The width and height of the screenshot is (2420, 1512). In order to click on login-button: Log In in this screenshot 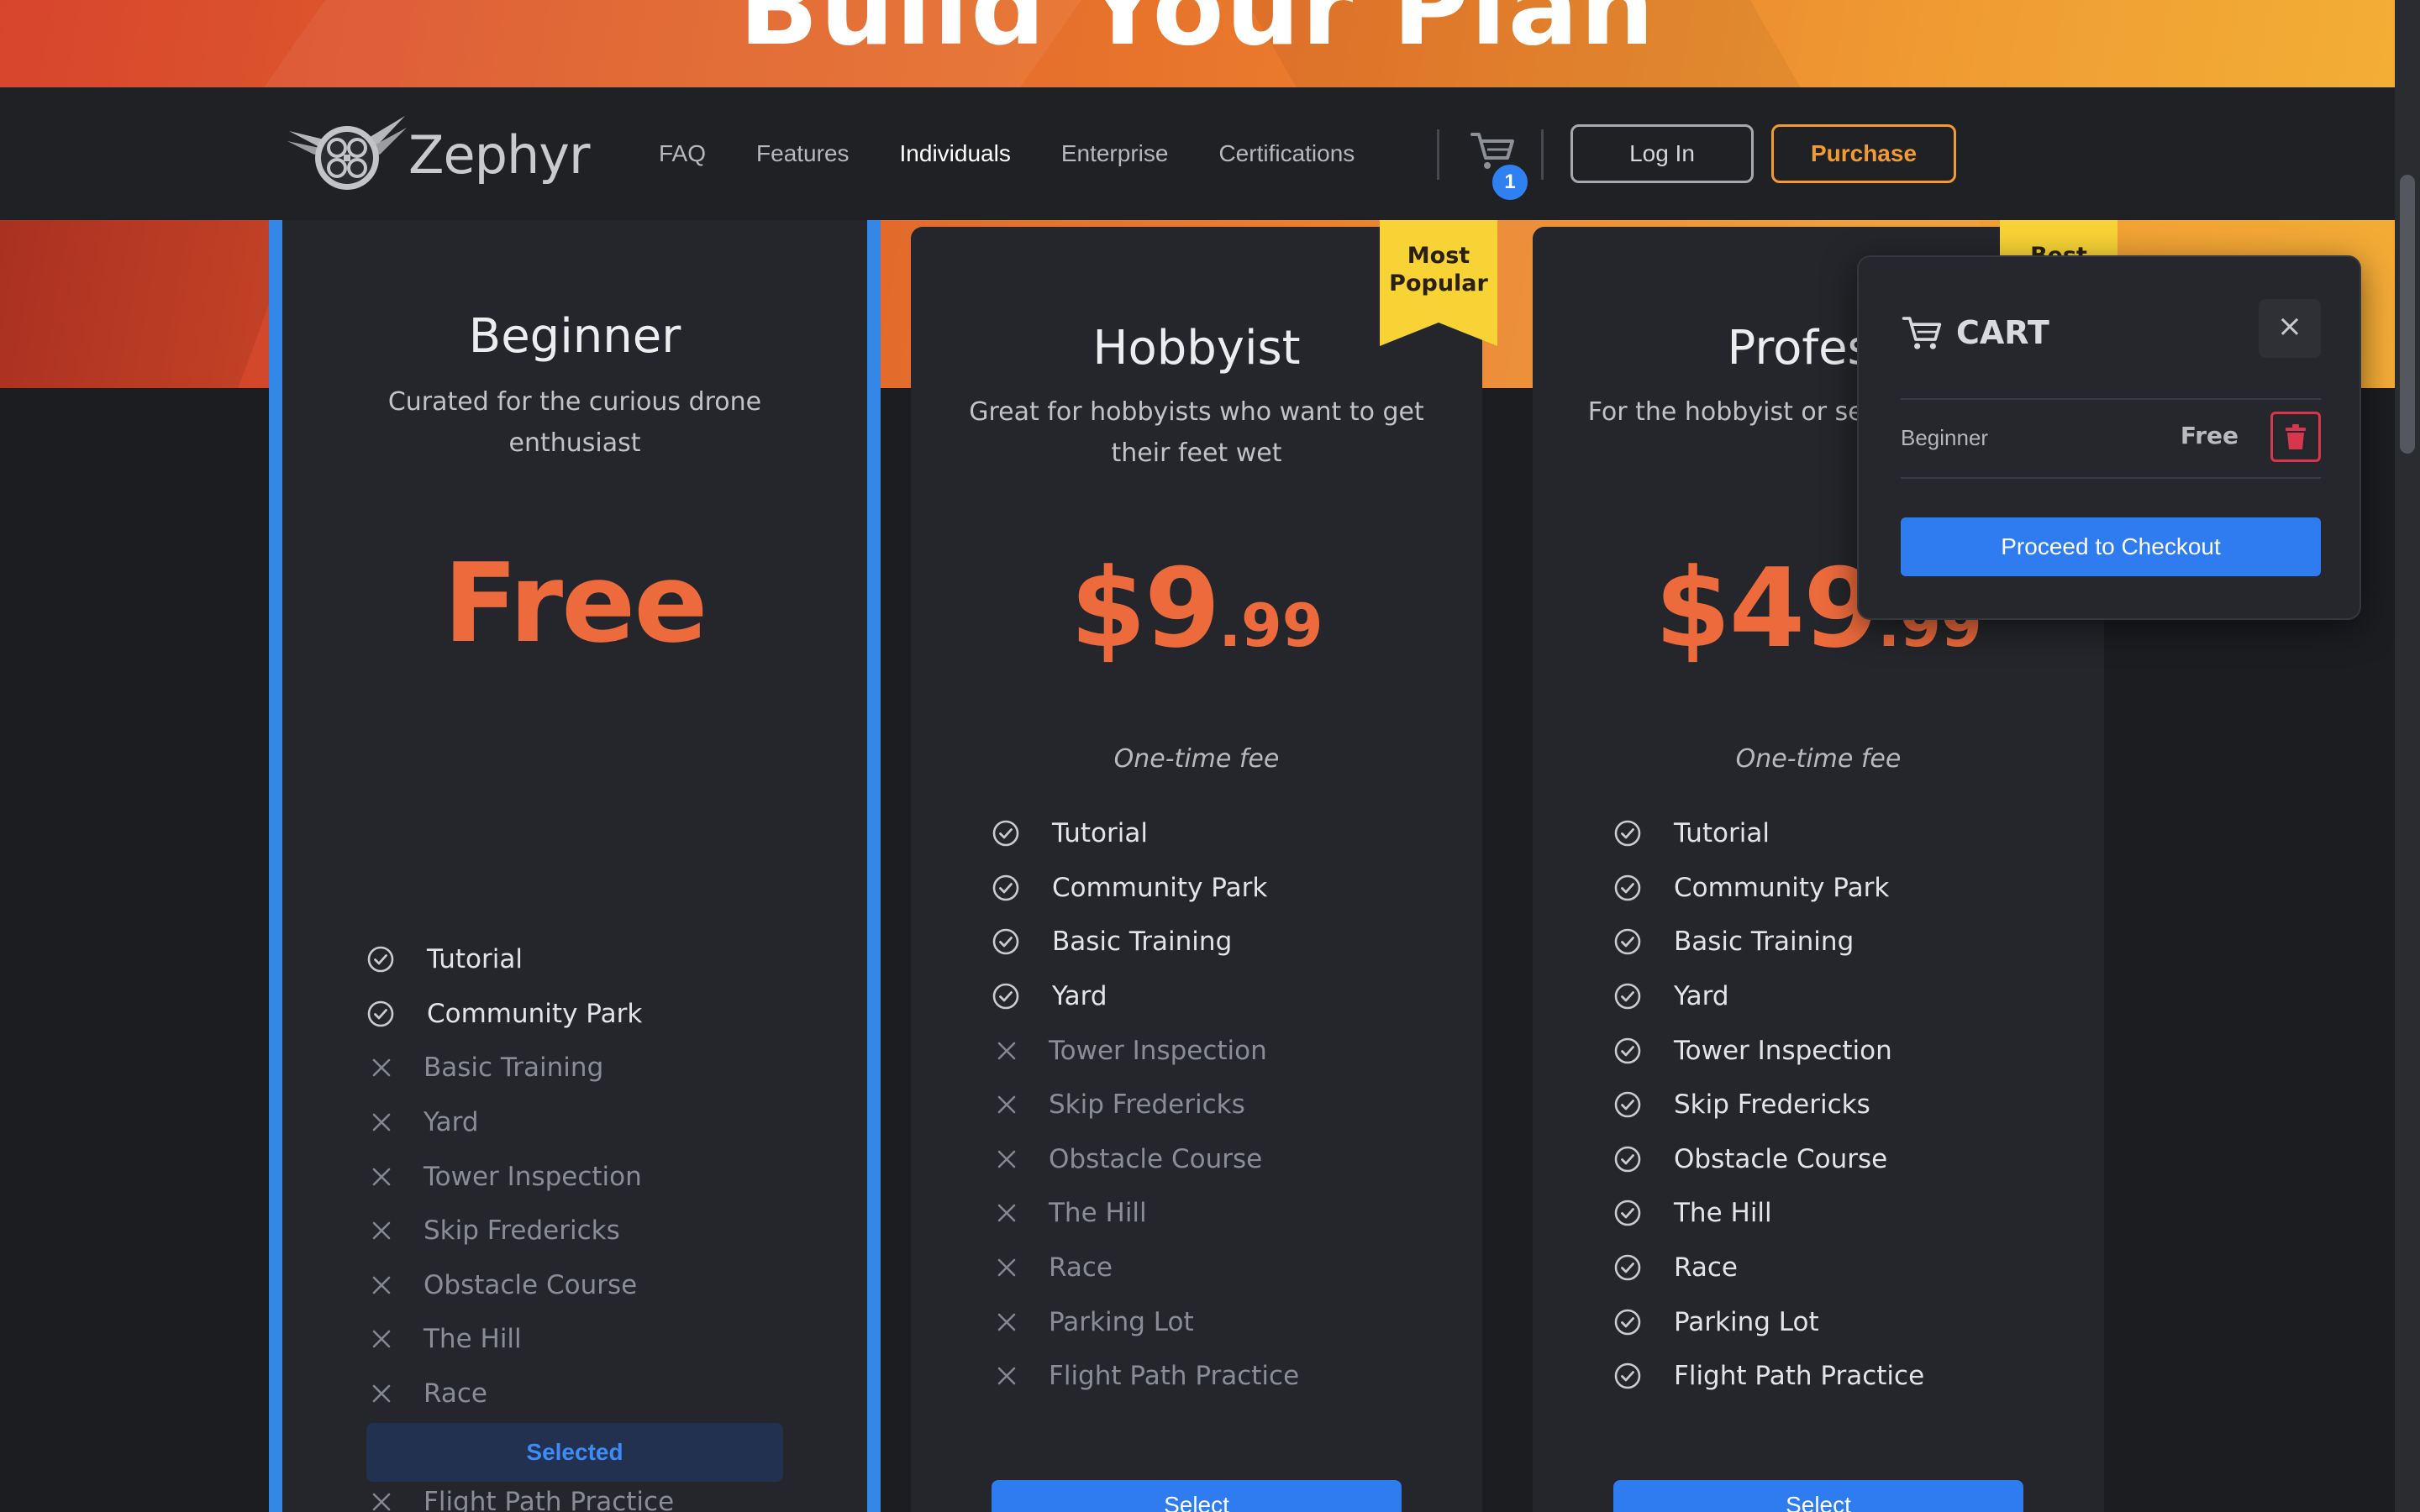, I will do `click(1662, 153)`.